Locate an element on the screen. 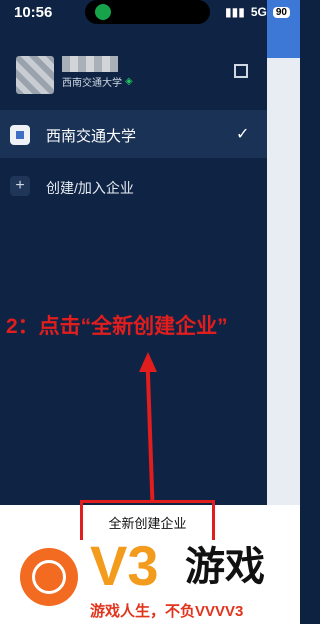 This screenshot has height=624, width=320. profile-org: 西南交通大学 ◈ is located at coordinates (97, 81).